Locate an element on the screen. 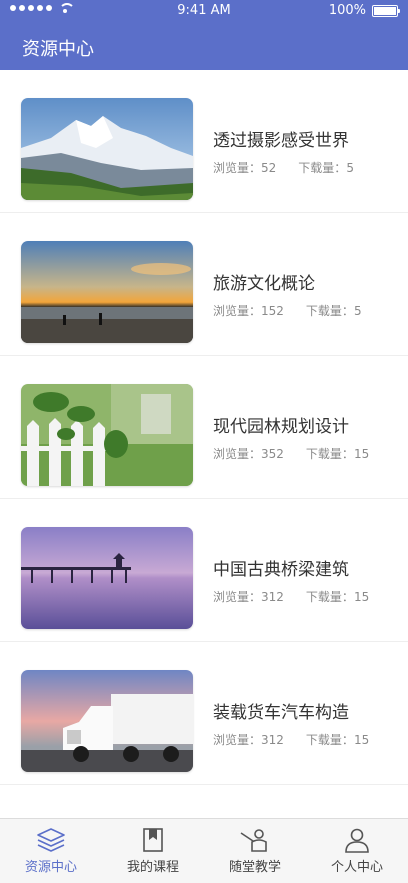  tab-classroom-teaching: 随堂教学 is located at coordinates (255, 851).